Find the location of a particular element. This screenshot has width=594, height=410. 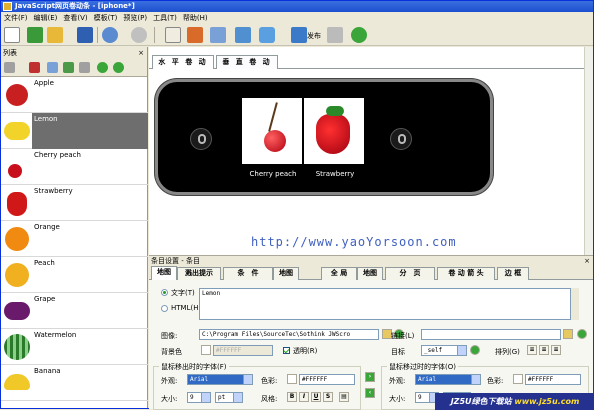

menu-view: 查看(V) is located at coordinates (75, 18).